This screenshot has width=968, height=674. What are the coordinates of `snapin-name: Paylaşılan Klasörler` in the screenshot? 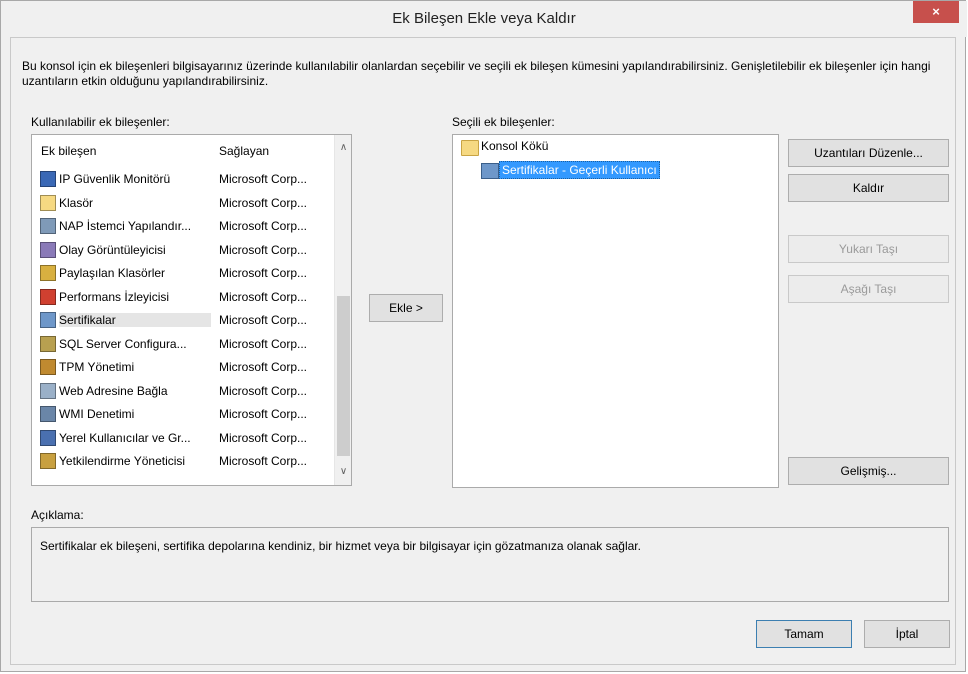 It's located at (112, 273).